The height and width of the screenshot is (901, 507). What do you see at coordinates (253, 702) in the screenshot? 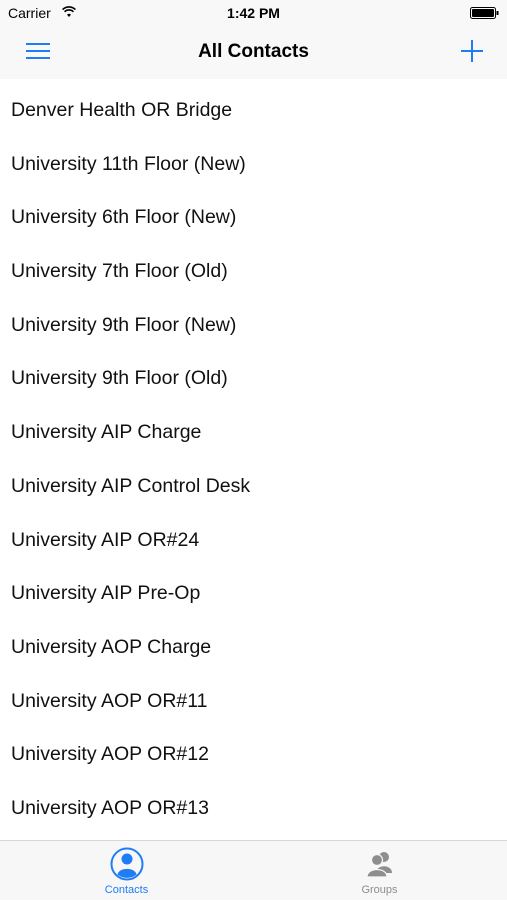
I see `contact-list-item: University AOP OR#11` at bounding box center [253, 702].